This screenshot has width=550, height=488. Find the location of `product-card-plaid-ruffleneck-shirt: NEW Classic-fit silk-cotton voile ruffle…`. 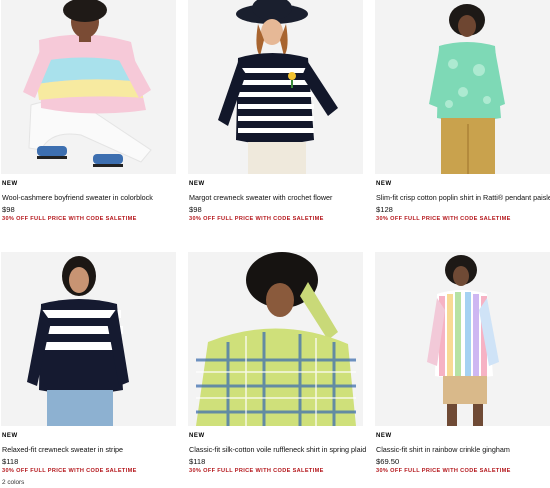

product-card-plaid-ruffleneck-shirt: NEW Classic-fit silk-cotton voile ruffle… is located at coordinates (277, 363).